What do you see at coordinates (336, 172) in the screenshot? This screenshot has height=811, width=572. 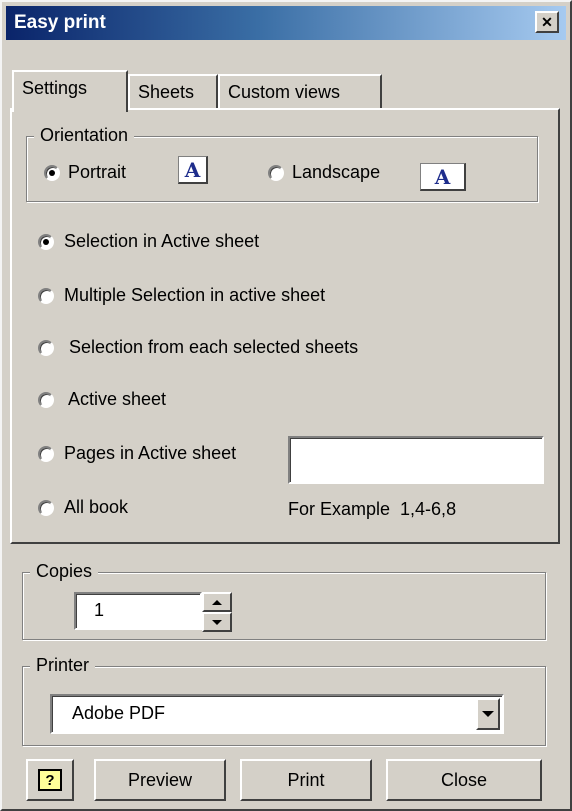 I see `landscape-label: Landscape` at bounding box center [336, 172].